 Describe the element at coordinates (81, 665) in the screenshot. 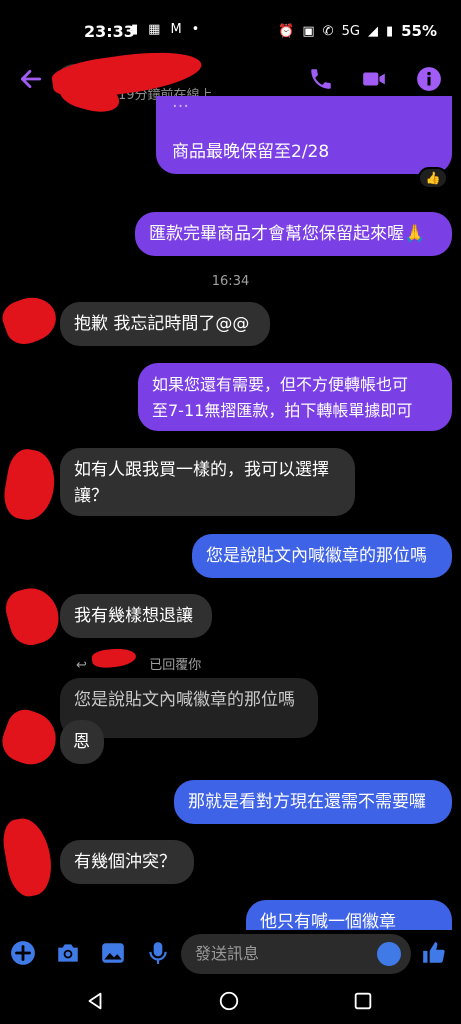

I see `reply-arrow-icon: ↩` at that location.